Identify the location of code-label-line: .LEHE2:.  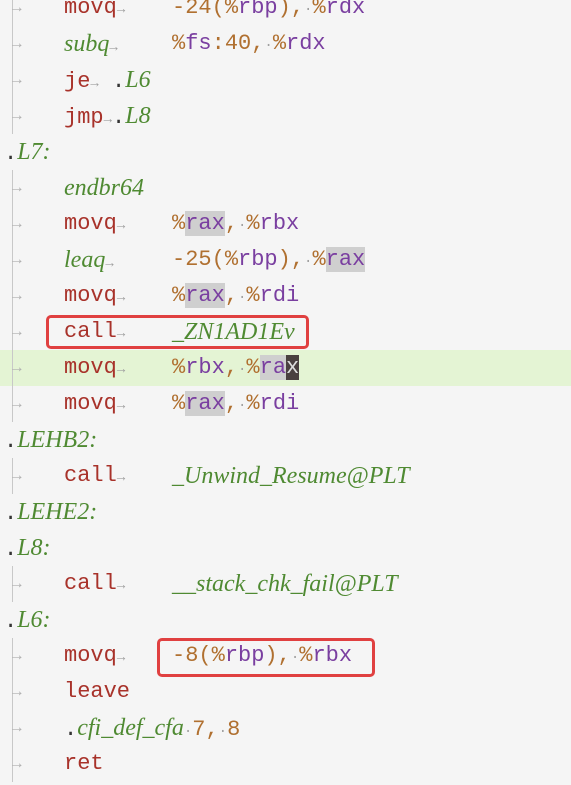
(285, 512).